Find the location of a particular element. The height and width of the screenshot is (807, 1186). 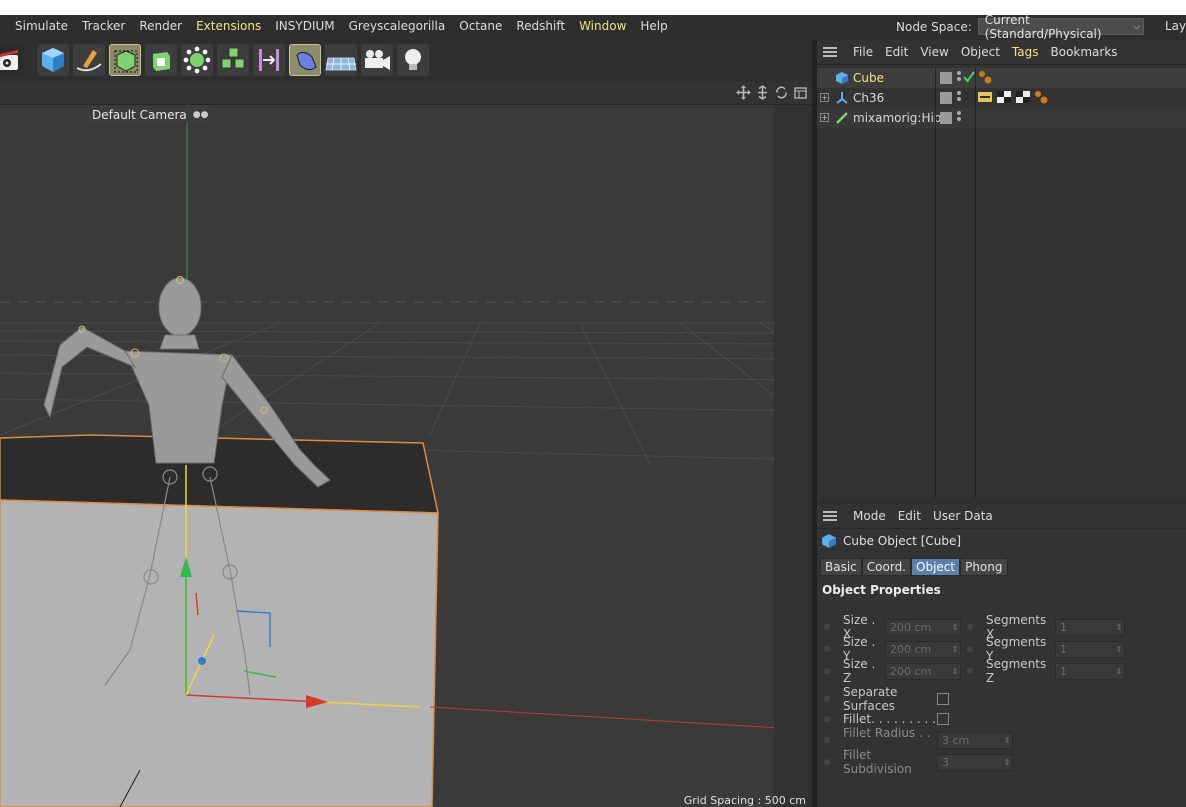

object-row-ch36: + Ch36 is located at coordinates (1001, 98).